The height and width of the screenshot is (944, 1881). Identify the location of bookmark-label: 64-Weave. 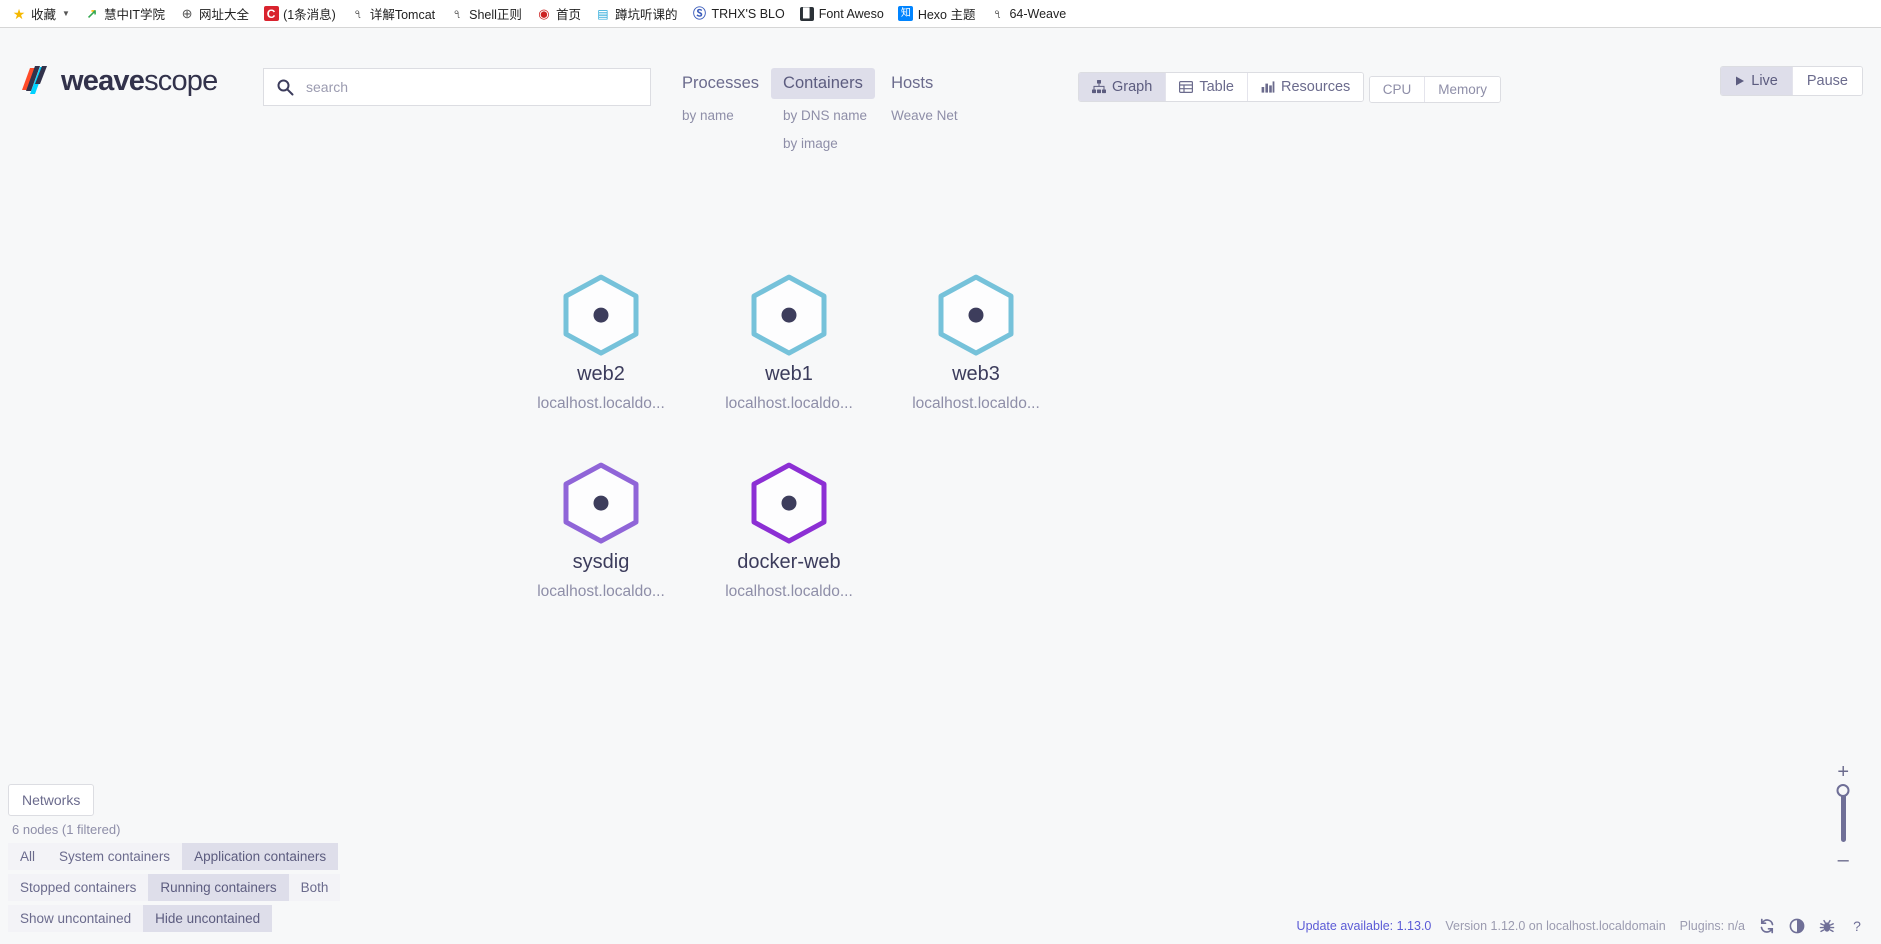
(1038, 13).